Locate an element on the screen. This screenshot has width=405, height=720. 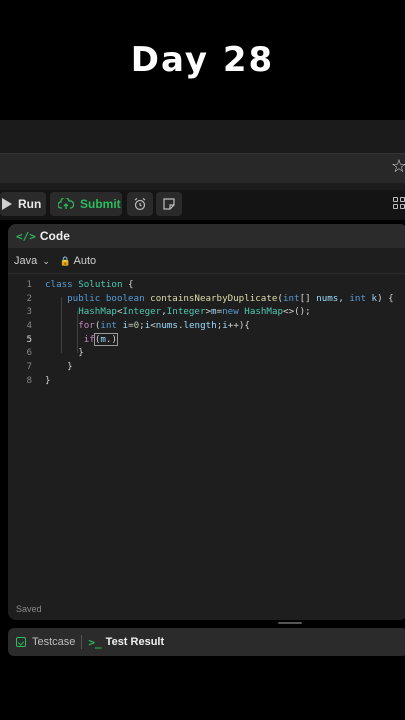
panel-header: </> Code is located at coordinates (206, 236).